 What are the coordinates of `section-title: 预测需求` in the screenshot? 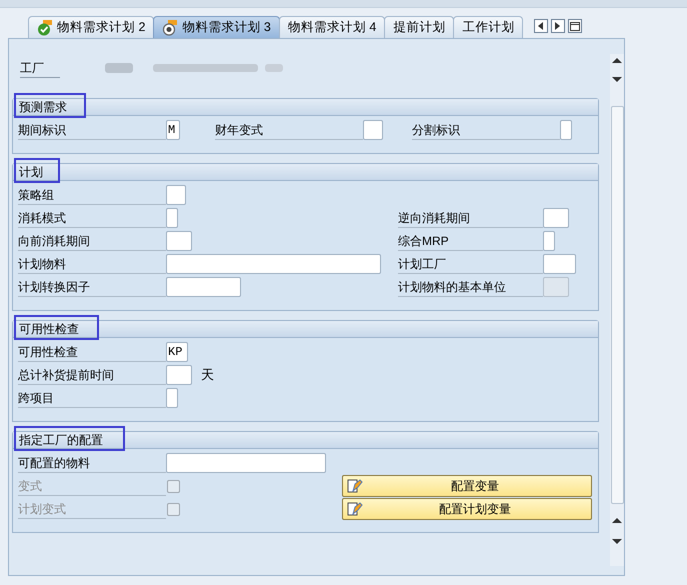 It's located at (43, 107).